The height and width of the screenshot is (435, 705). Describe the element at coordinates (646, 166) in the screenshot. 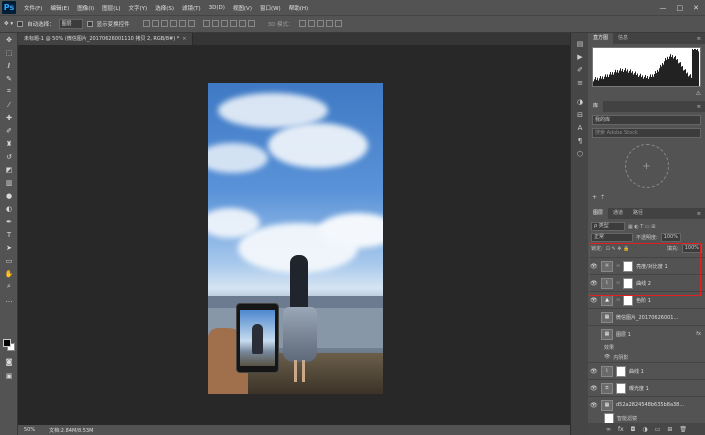

I see `add-content-icon: +` at that location.